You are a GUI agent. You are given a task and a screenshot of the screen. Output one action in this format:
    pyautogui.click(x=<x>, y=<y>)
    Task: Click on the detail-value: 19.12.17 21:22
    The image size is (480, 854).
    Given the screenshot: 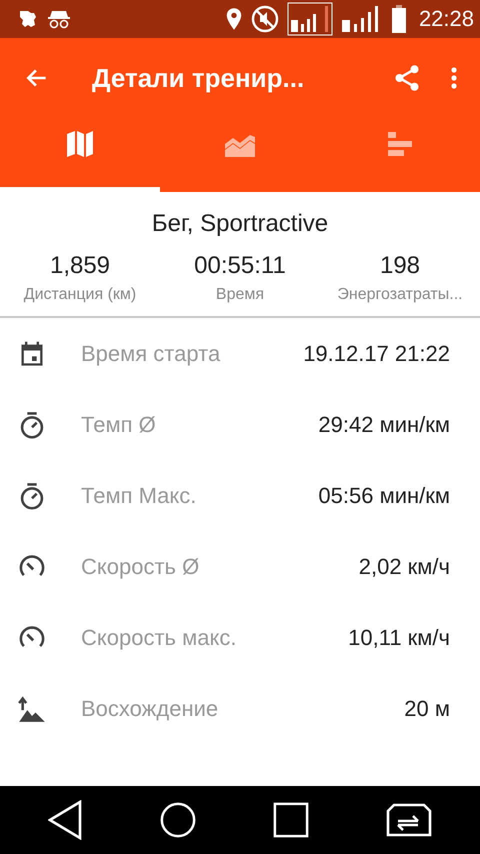 What is the action you would take?
    pyautogui.click(x=376, y=353)
    